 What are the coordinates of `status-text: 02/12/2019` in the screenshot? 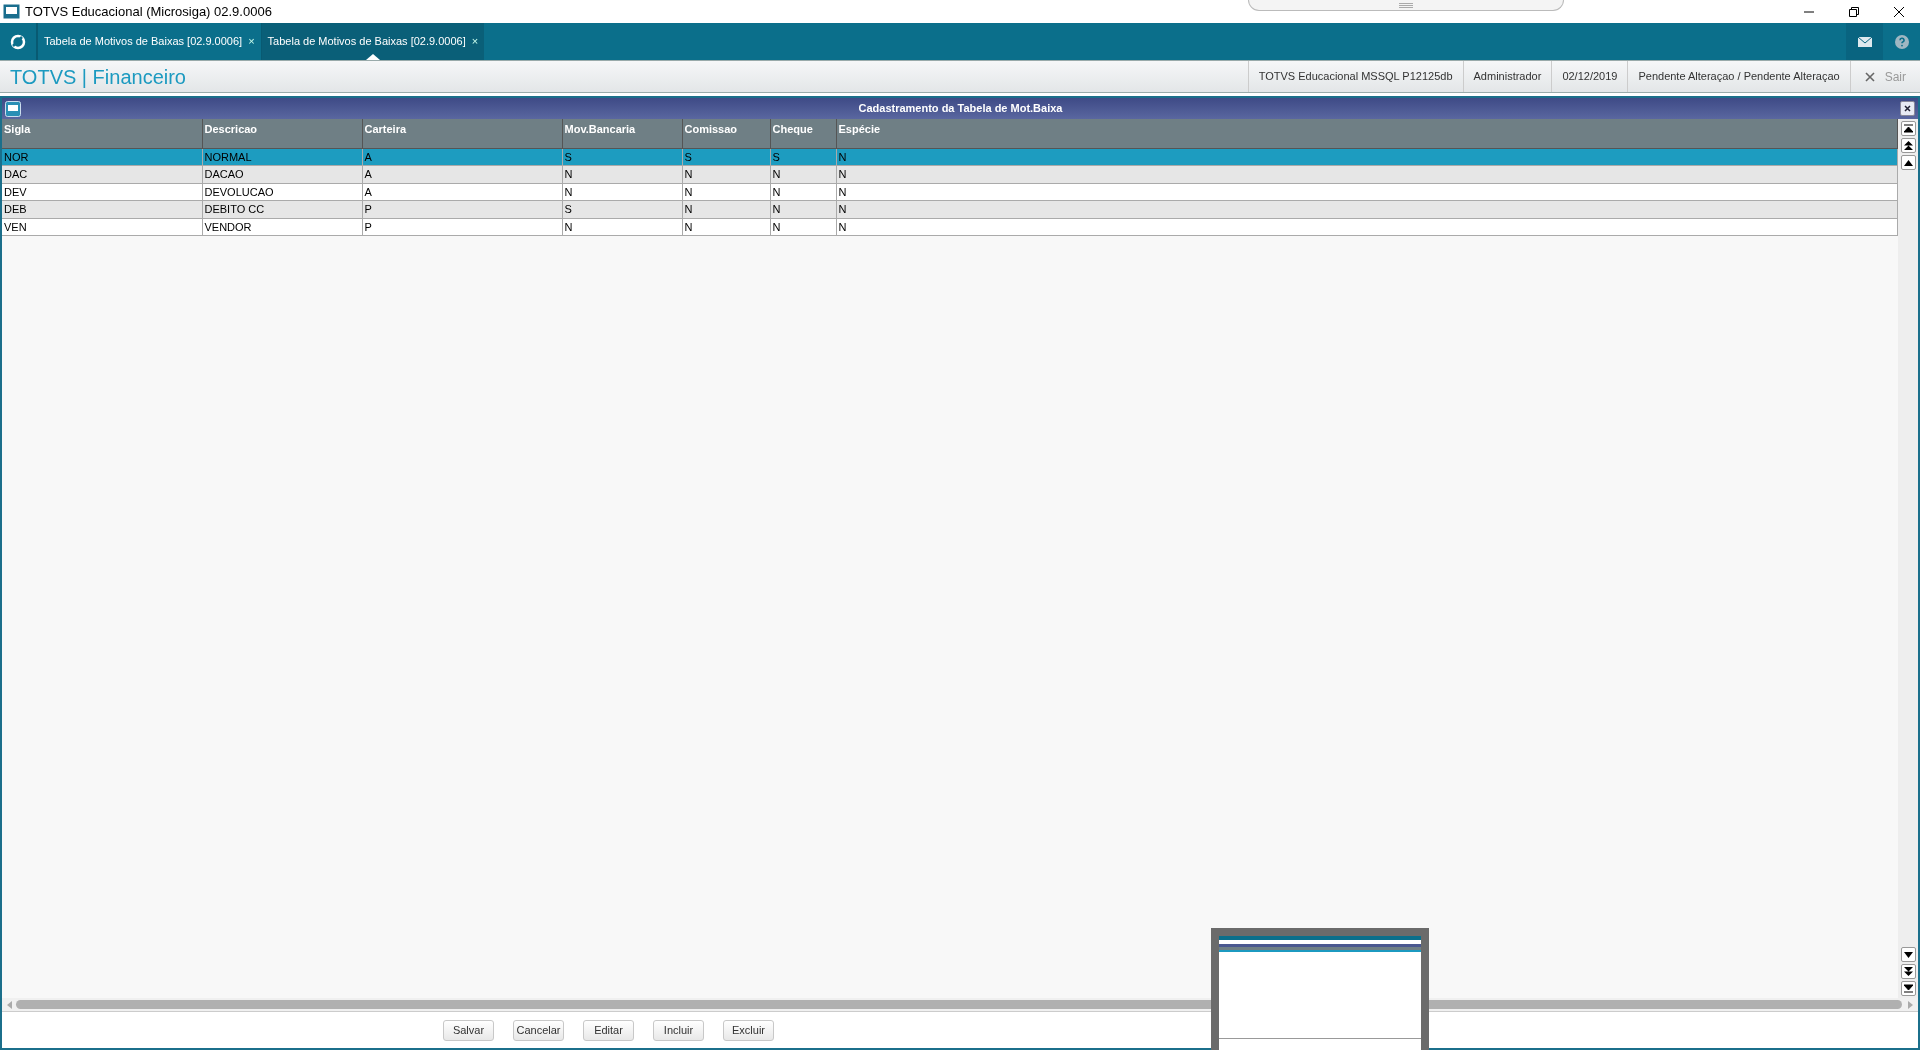 It's located at (1589, 76).